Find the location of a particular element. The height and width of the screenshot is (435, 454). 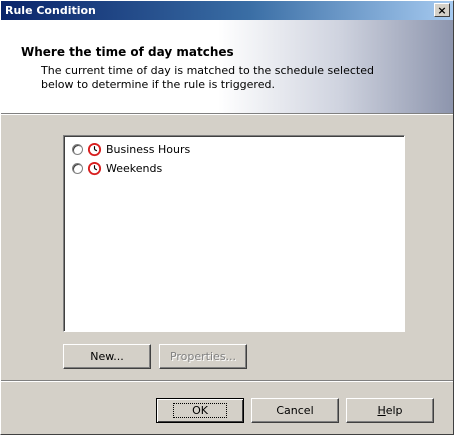

ok-button-label: OK is located at coordinates (200, 410).